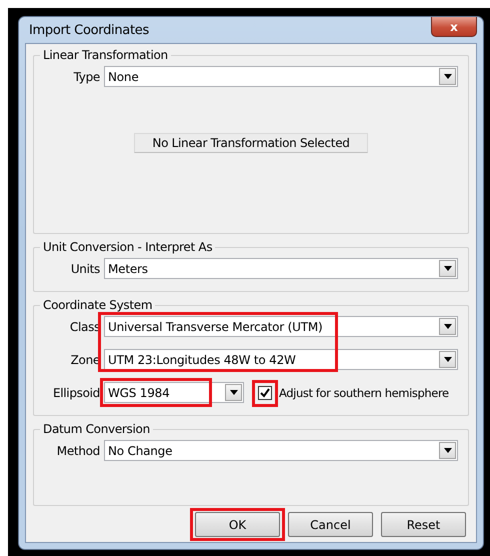  What do you see at coordinates (174, 392) in the screenshot?
I see `dropdown: WGS 1984` at bounding box center [174, 392].